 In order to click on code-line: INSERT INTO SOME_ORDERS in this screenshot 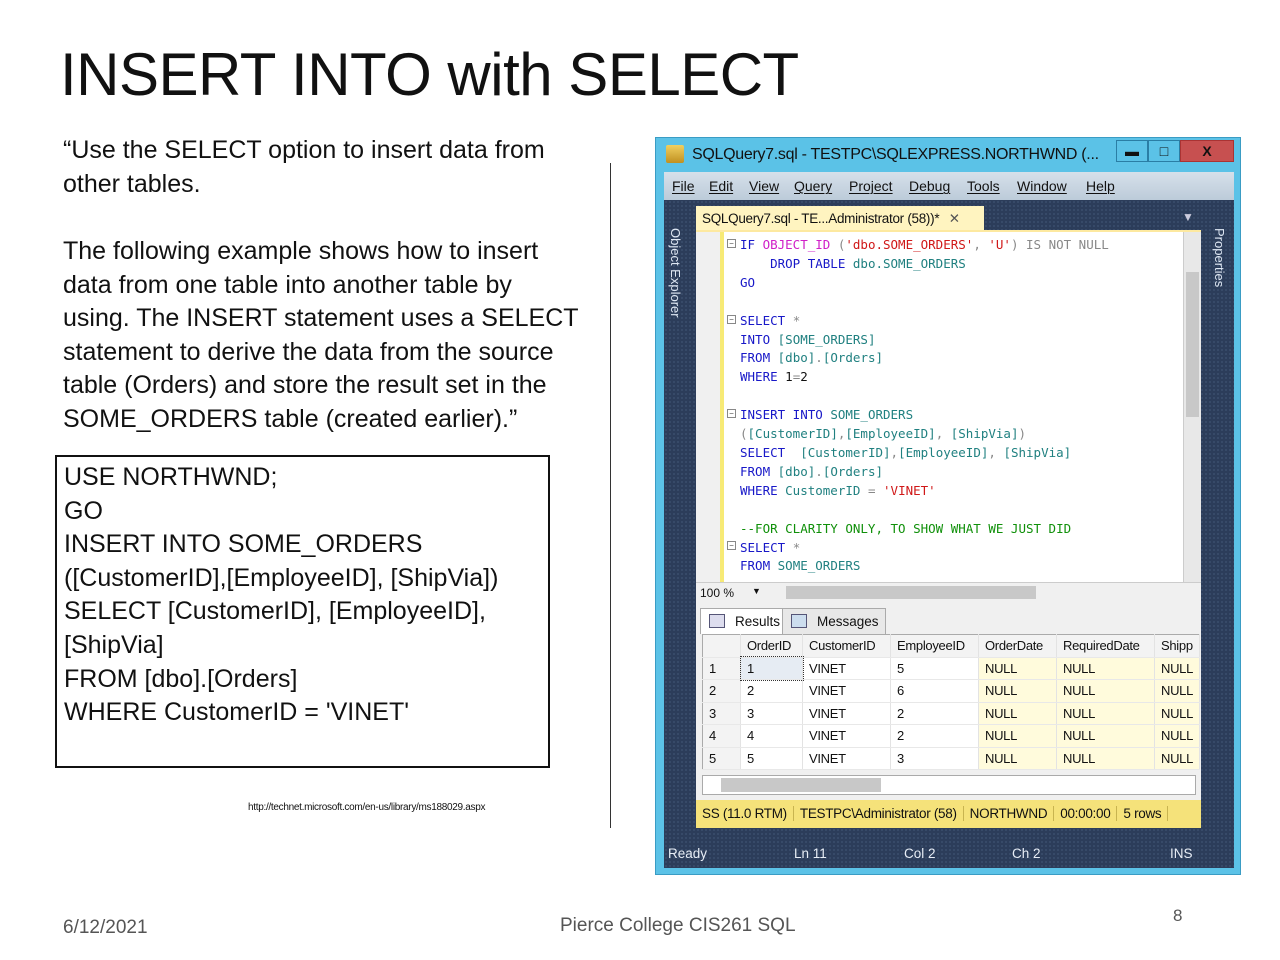, I will do `click(924, 415)`.